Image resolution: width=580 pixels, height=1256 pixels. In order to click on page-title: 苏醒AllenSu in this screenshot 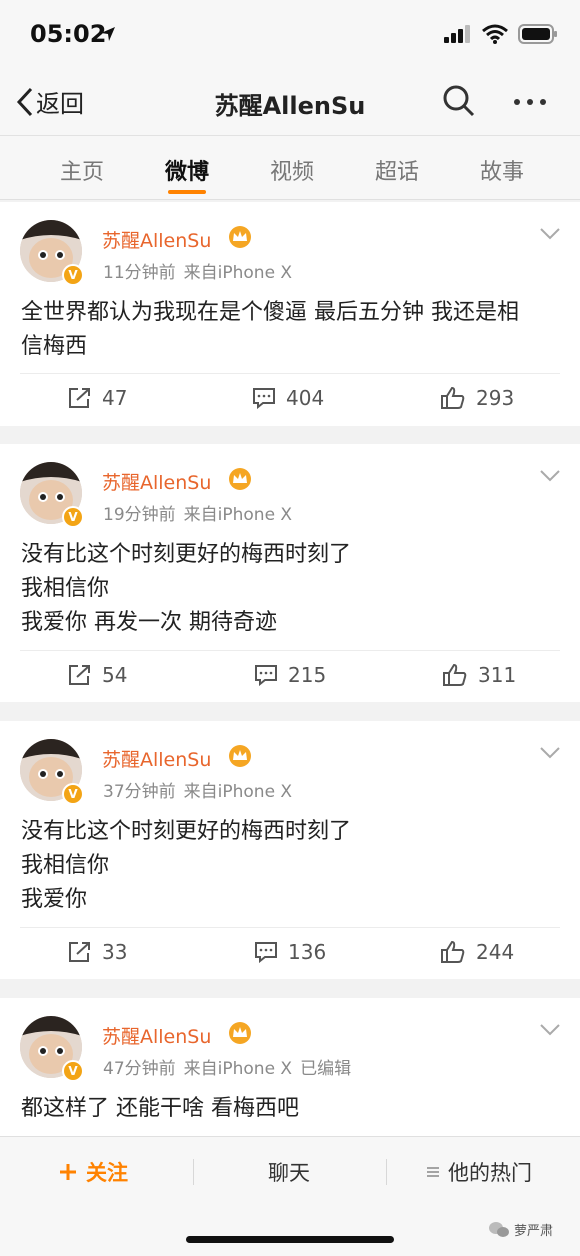, I will do `click(290, 106)`.